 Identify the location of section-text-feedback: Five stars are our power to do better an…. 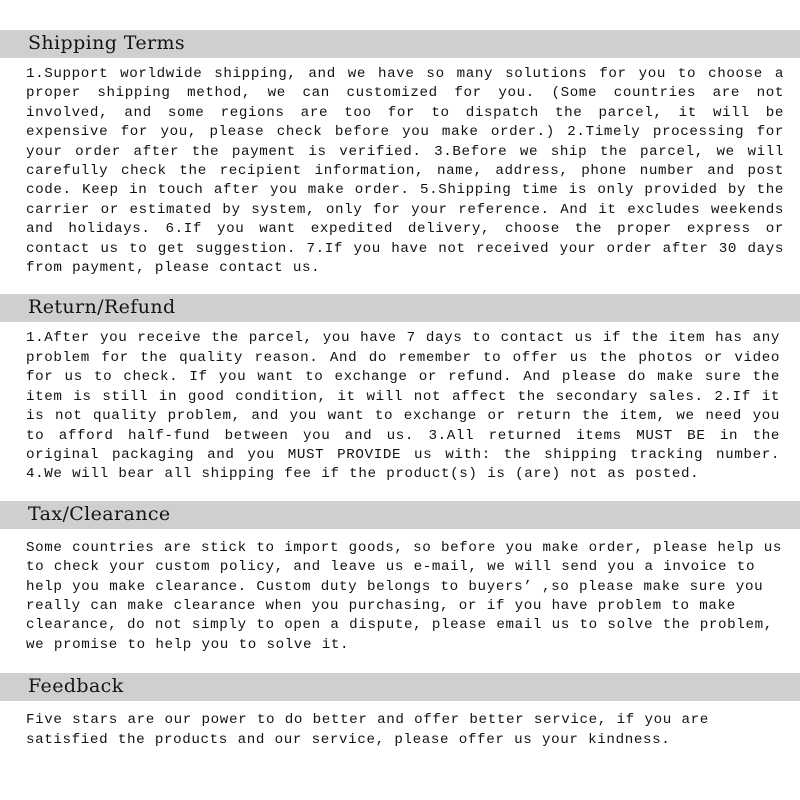
(367, 730).